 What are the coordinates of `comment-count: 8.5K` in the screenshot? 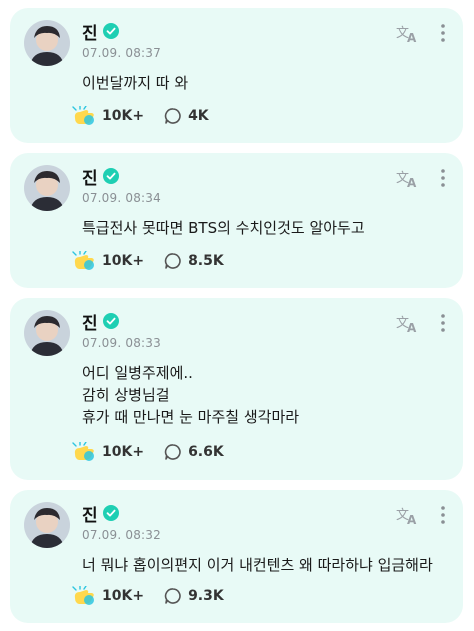 It's located at (206, 261).